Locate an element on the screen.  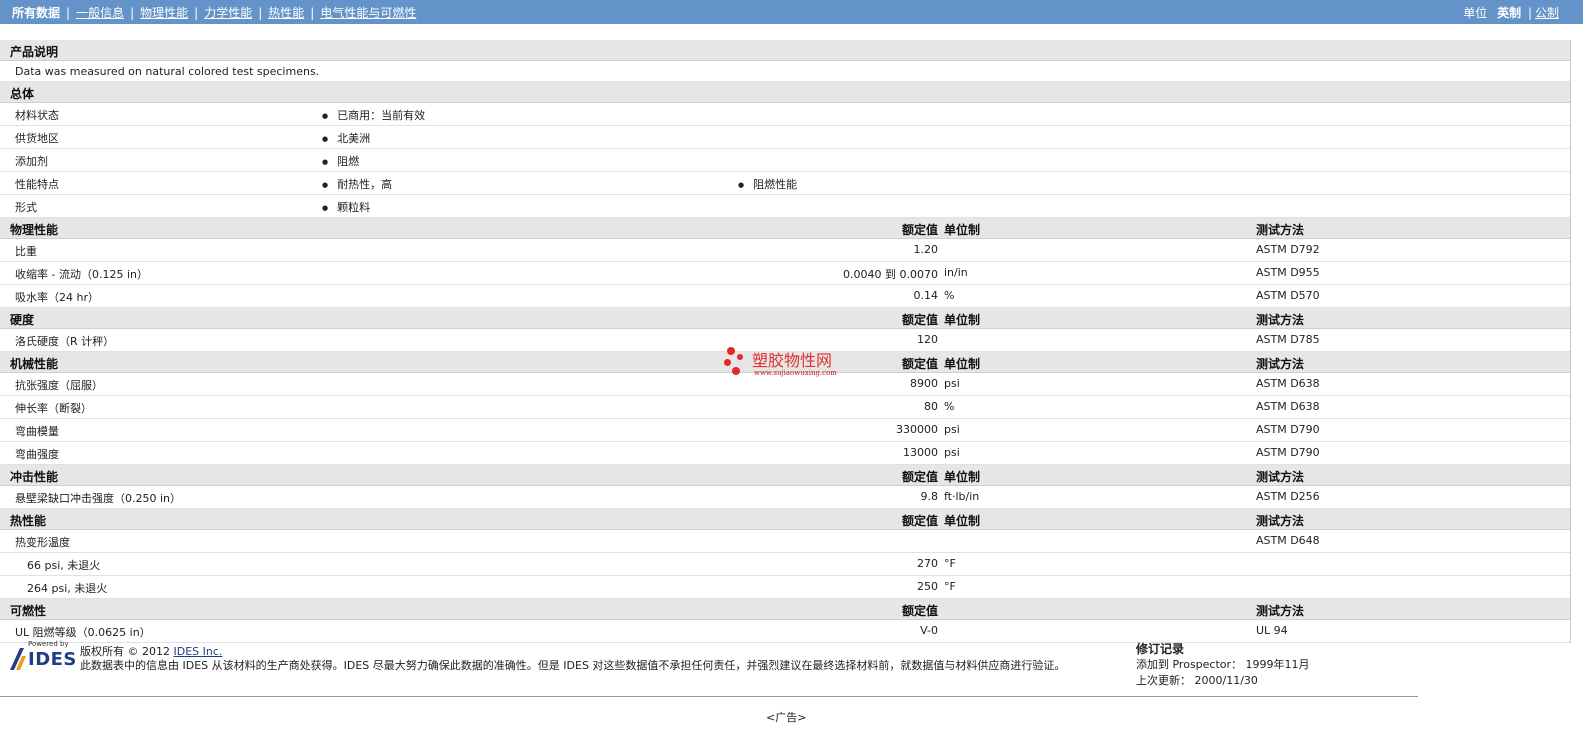
row-method: ASTM D785 is located at coordinates (1288, 339).